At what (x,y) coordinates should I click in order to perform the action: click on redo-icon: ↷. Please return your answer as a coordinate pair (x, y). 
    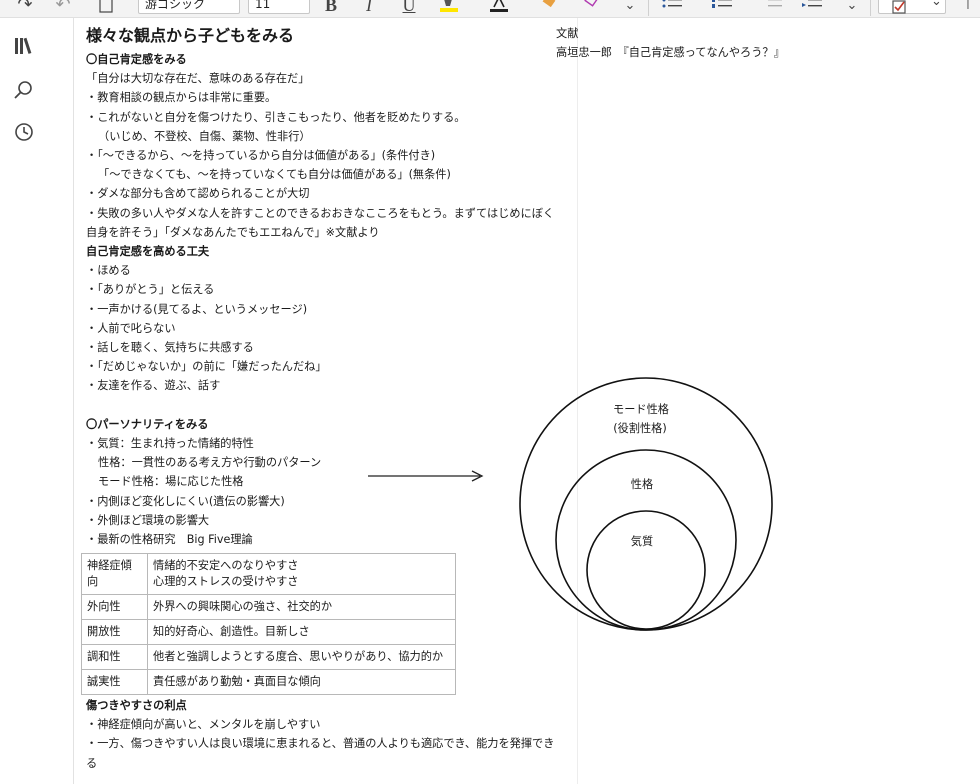
    Looking at the image, I should click on (25, 8).